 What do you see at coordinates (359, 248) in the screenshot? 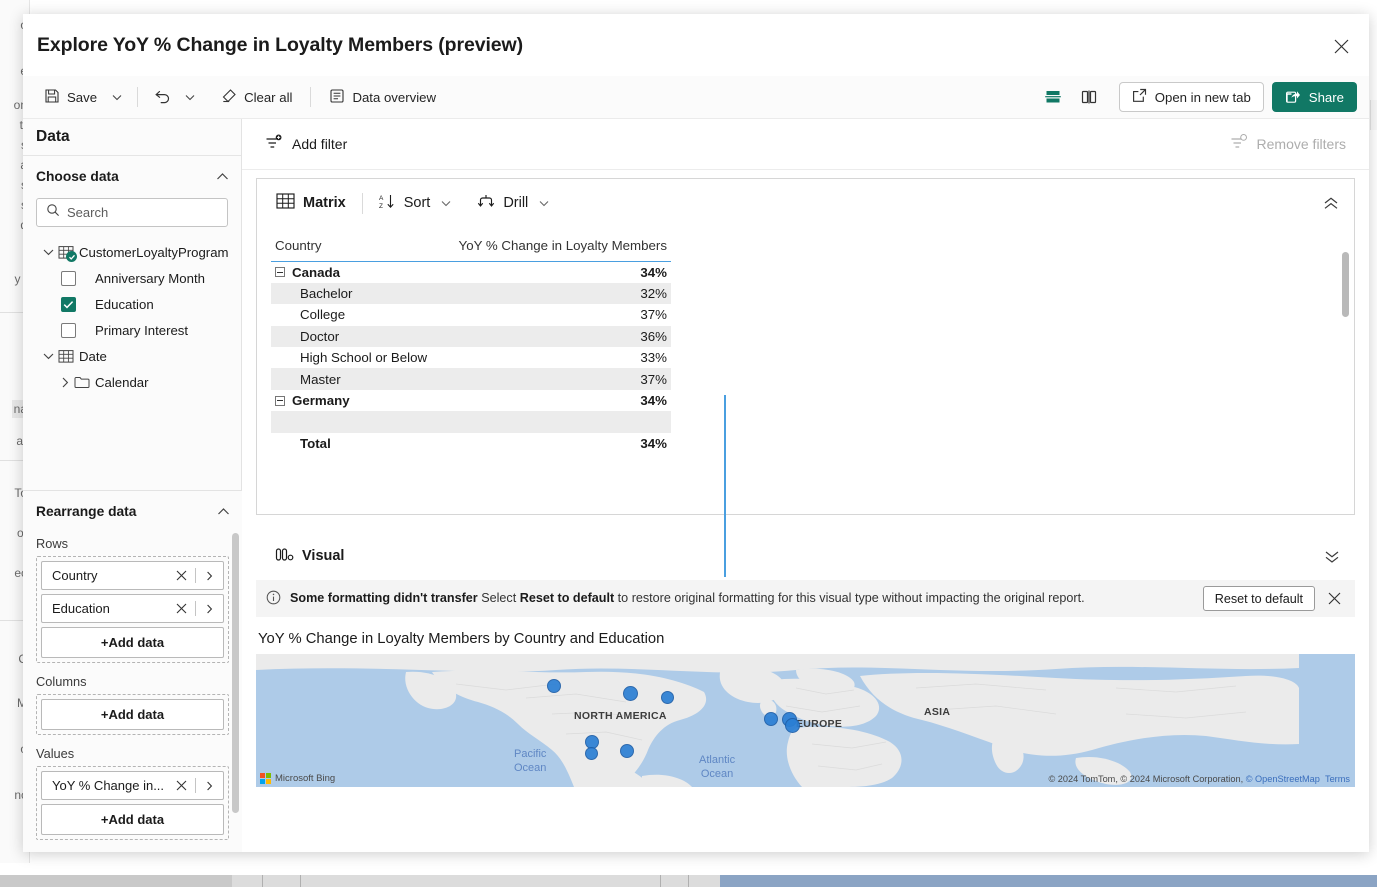
I see `column-header-country: Country` at bounding box center [359, 248].